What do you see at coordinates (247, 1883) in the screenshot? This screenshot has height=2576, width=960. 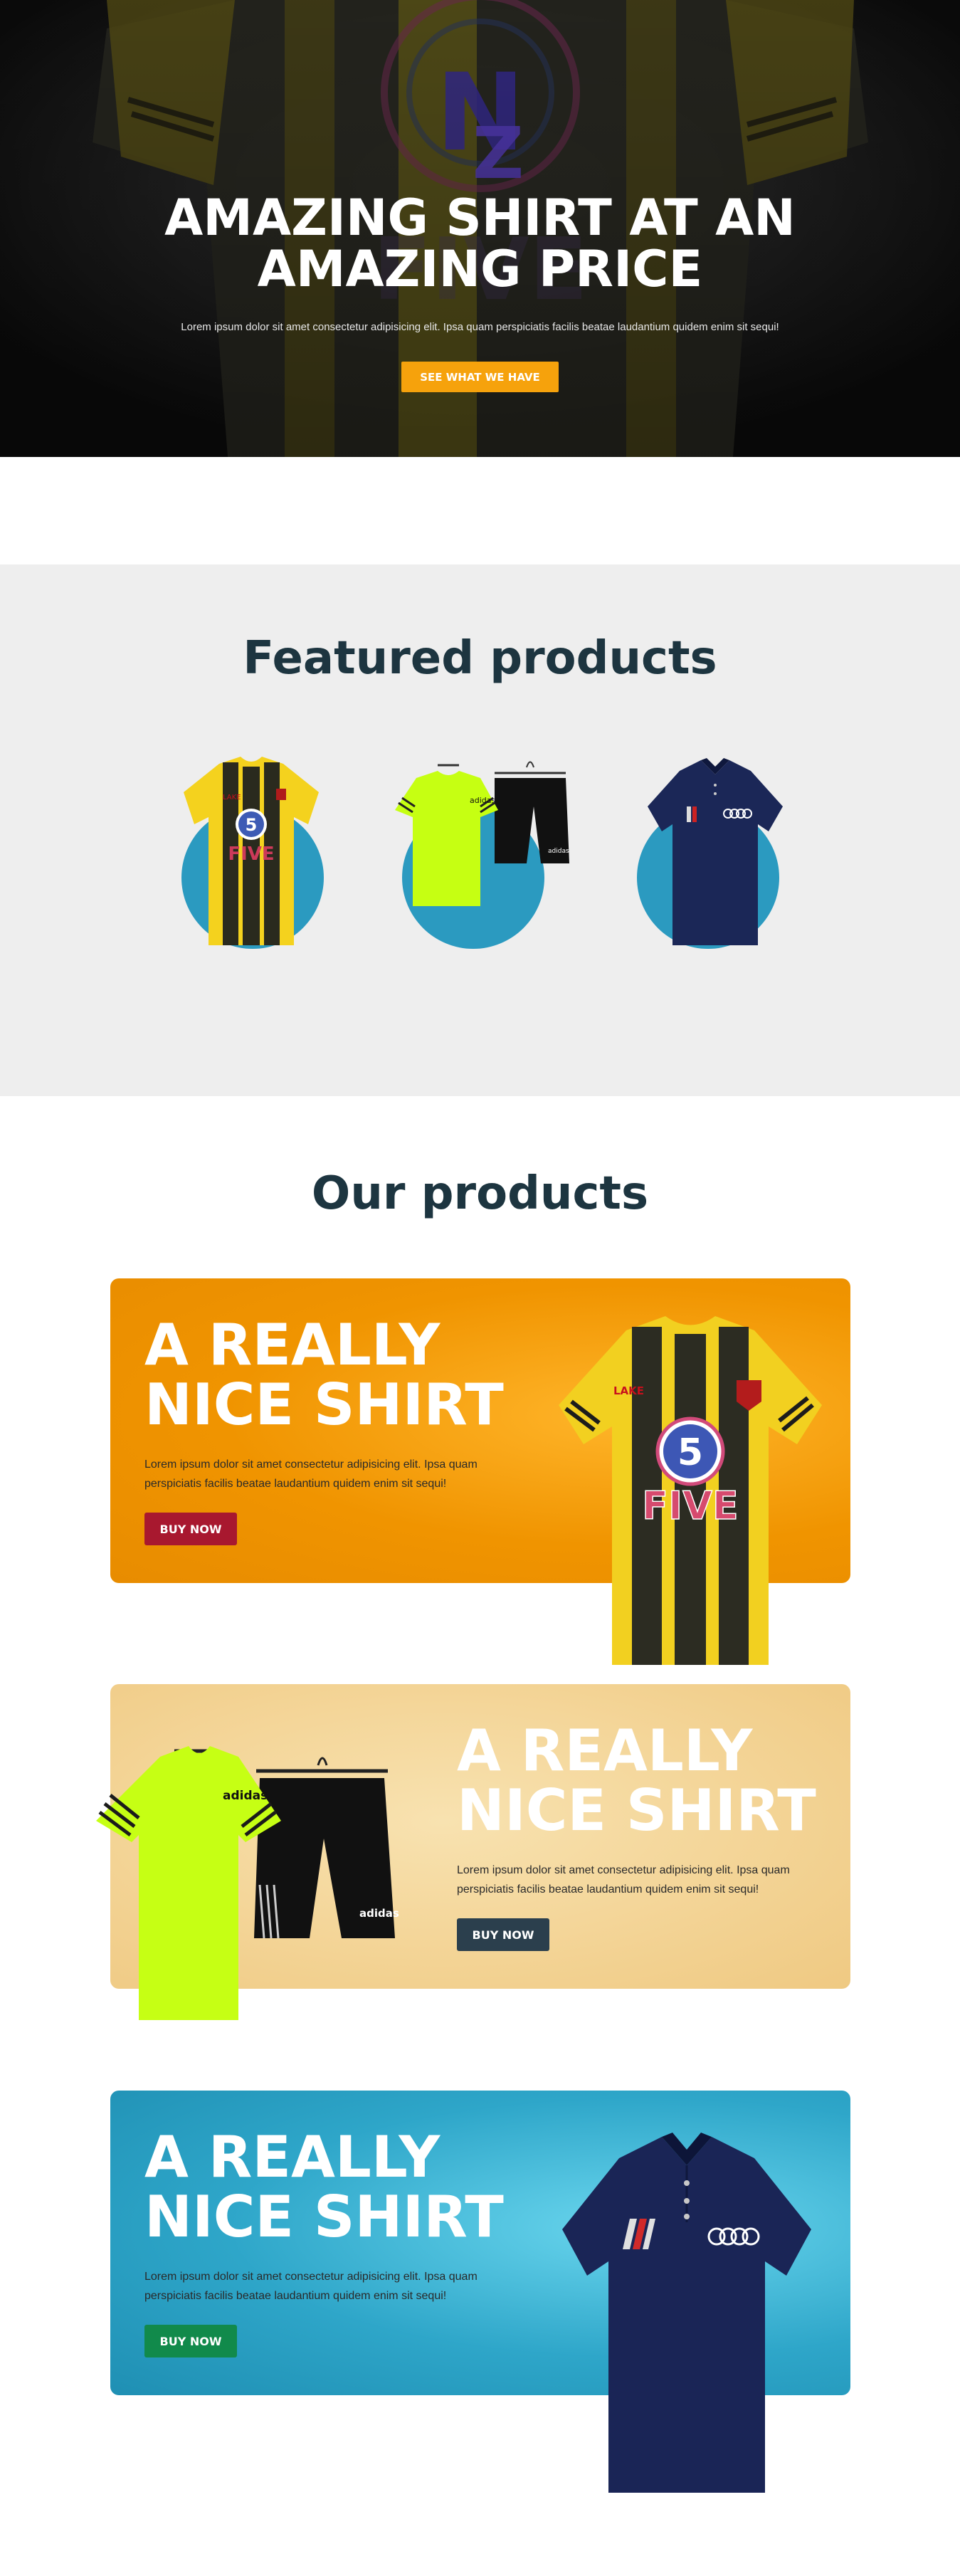 I see `green-set-product-image: adidas adidas` at bounding box center [247, 1883].